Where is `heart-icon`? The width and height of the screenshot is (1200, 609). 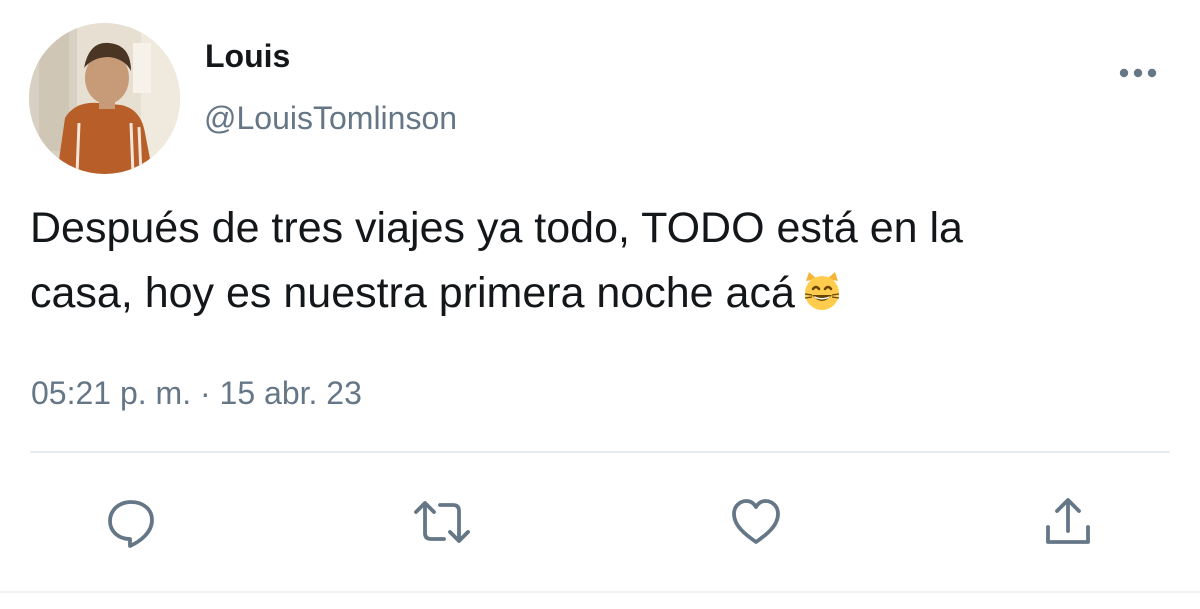
heart-icon is located at coordinates (756, 521).